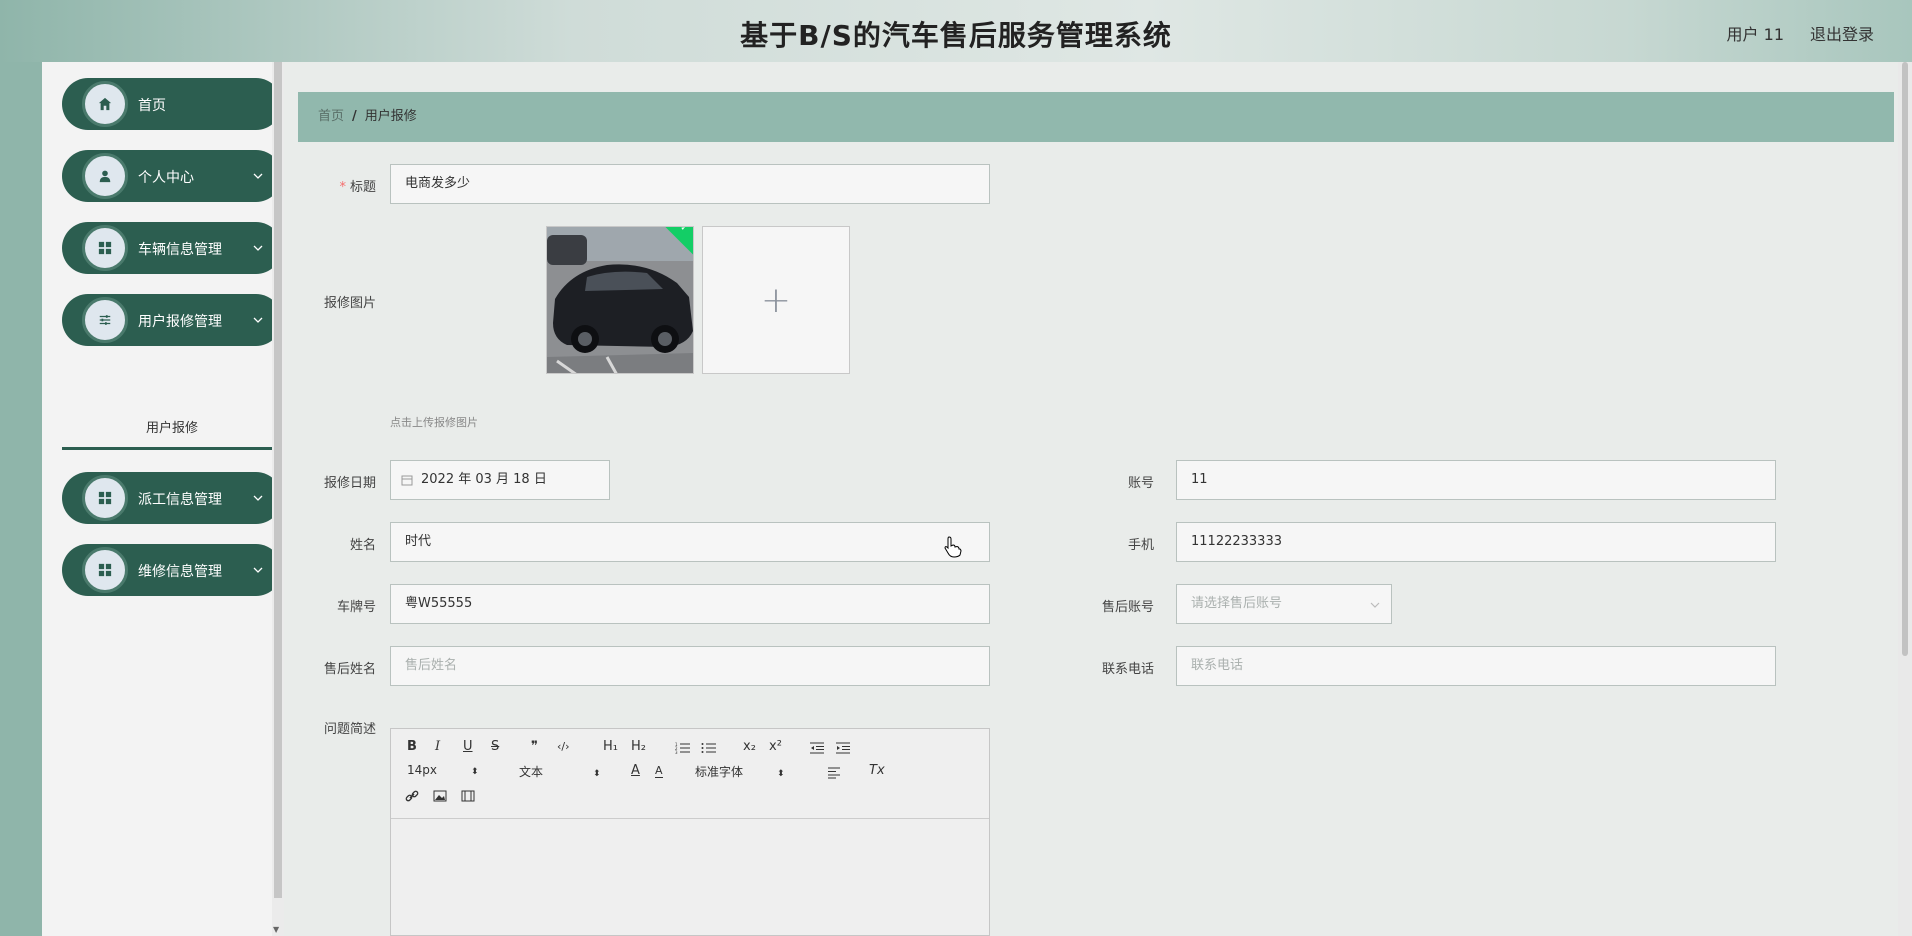  I want to click on font-size-select: 14px ⬍, so click(443, 770).